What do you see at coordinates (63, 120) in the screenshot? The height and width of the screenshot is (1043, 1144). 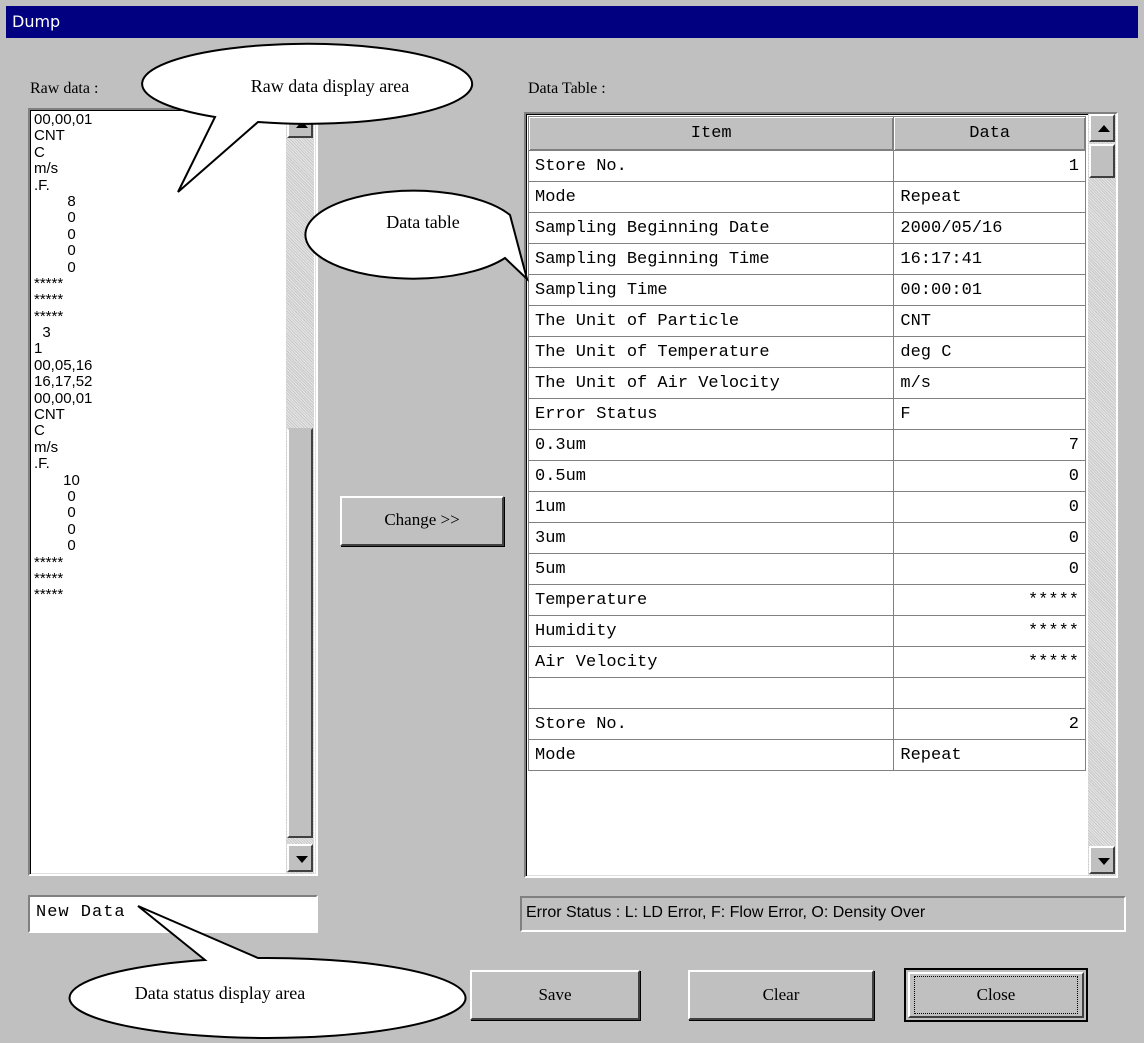 I see `raw-data-line: 00,00,01` at bounding box center [63, 120].